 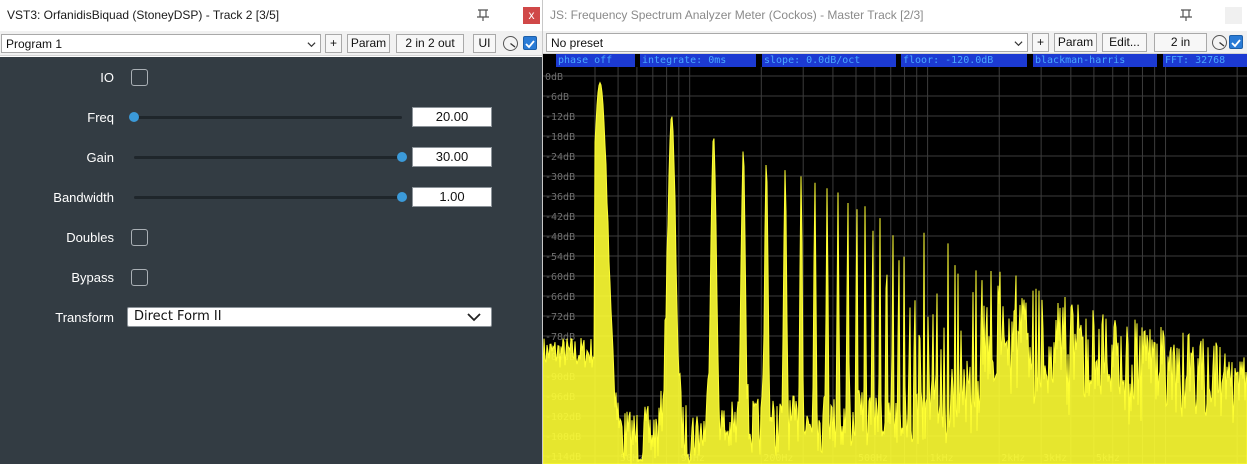 What do you see at coordinates (787, 42) in the screenshot?
I see `preset-select: No preset` at bounding box center [787, 42].